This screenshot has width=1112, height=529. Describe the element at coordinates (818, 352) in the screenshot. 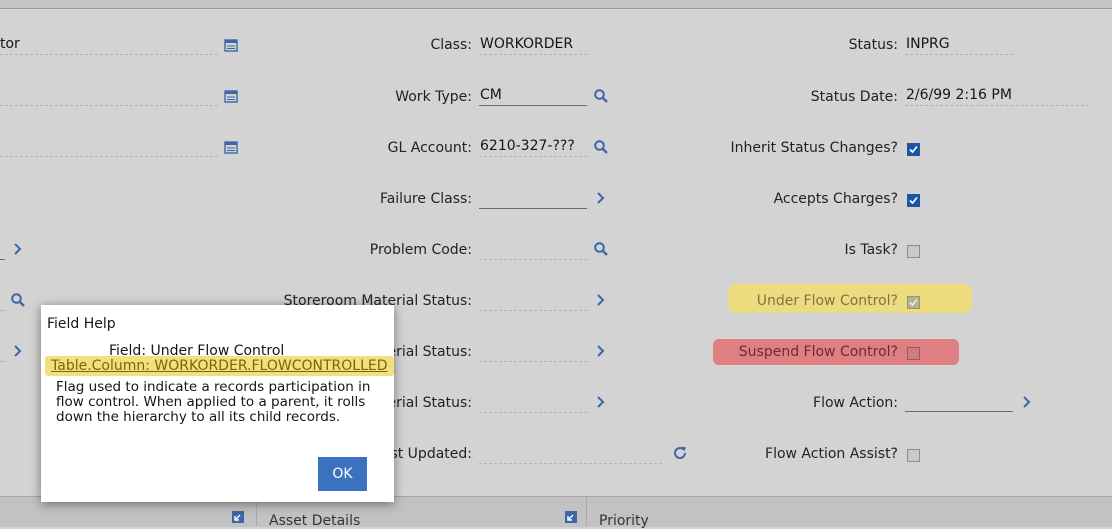

I see `suspend-flow-control-label: Suspend Flow Control?` at that location.